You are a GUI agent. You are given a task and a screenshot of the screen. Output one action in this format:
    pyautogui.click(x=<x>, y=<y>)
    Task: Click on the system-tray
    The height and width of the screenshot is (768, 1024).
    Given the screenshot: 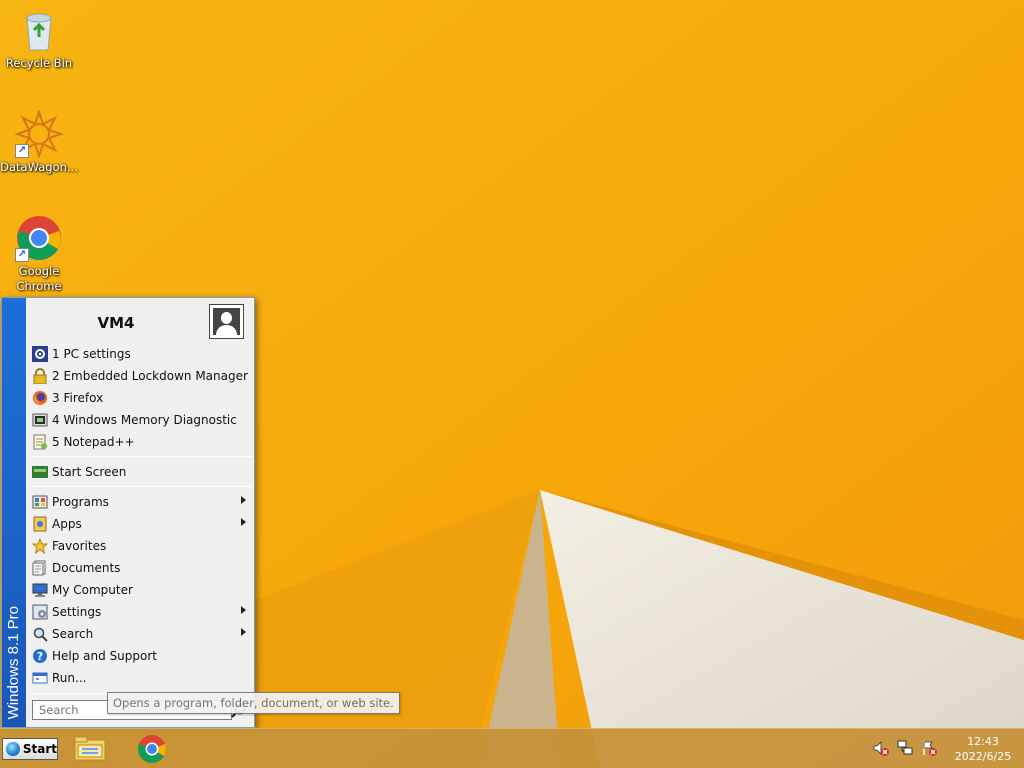 What is the action you would take?
    pyautogui.click(x=905, y=749)
    